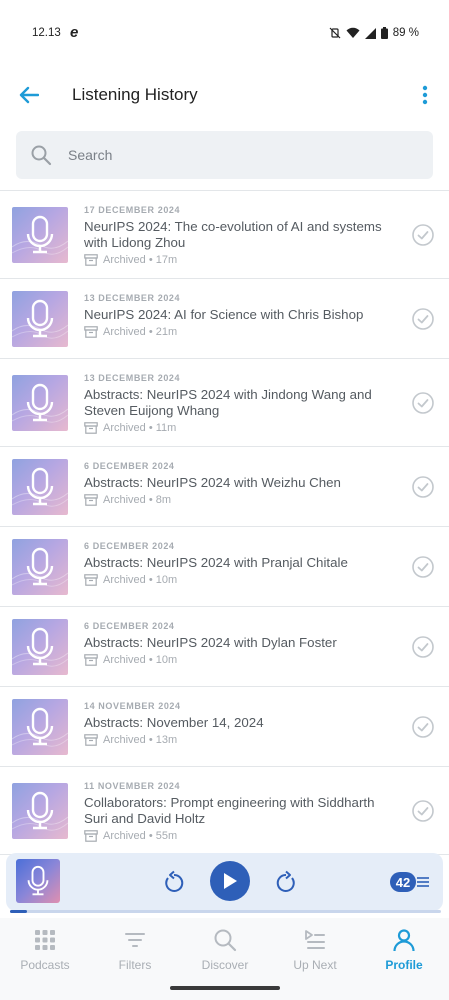  What do you see at coordinates (135, 94) in the screenshot?
I see `page-title: Listening History` at bounding box center [135, 94].